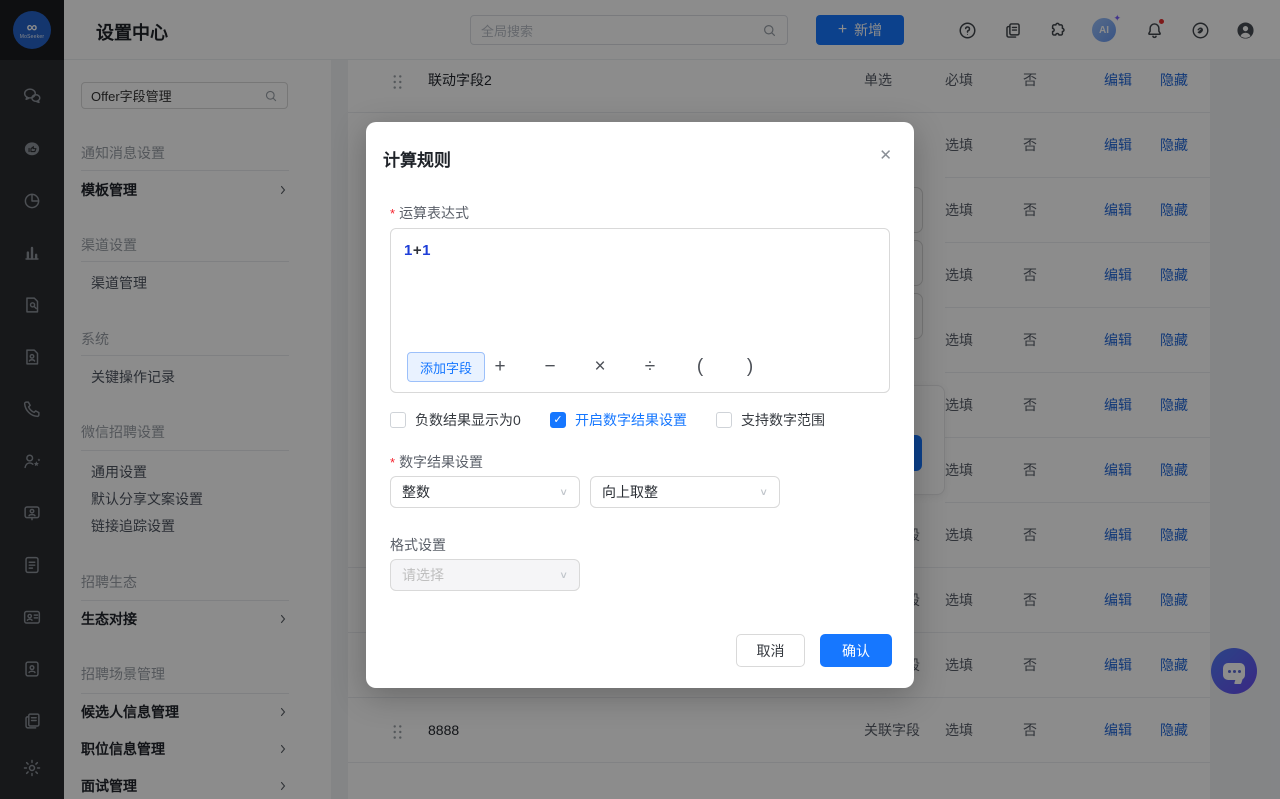 This screenshot has width=1280, height=799. Describe the element at coordinates (783, 420) in the screenshot. I see `checkbox-label: 支持数字范围` at that location.